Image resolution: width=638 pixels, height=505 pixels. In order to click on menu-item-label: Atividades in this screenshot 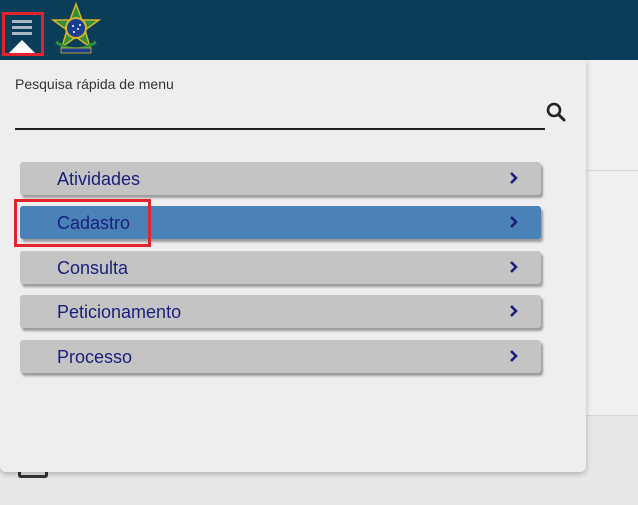, I will do `click(99, 179)`.